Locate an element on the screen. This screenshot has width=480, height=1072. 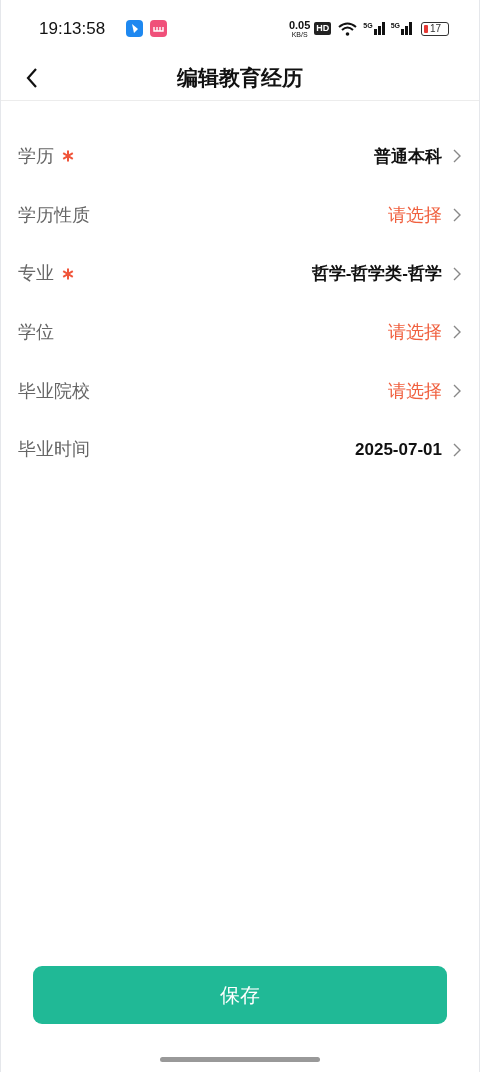
wifi-icon is located at coordinates (348, 28).